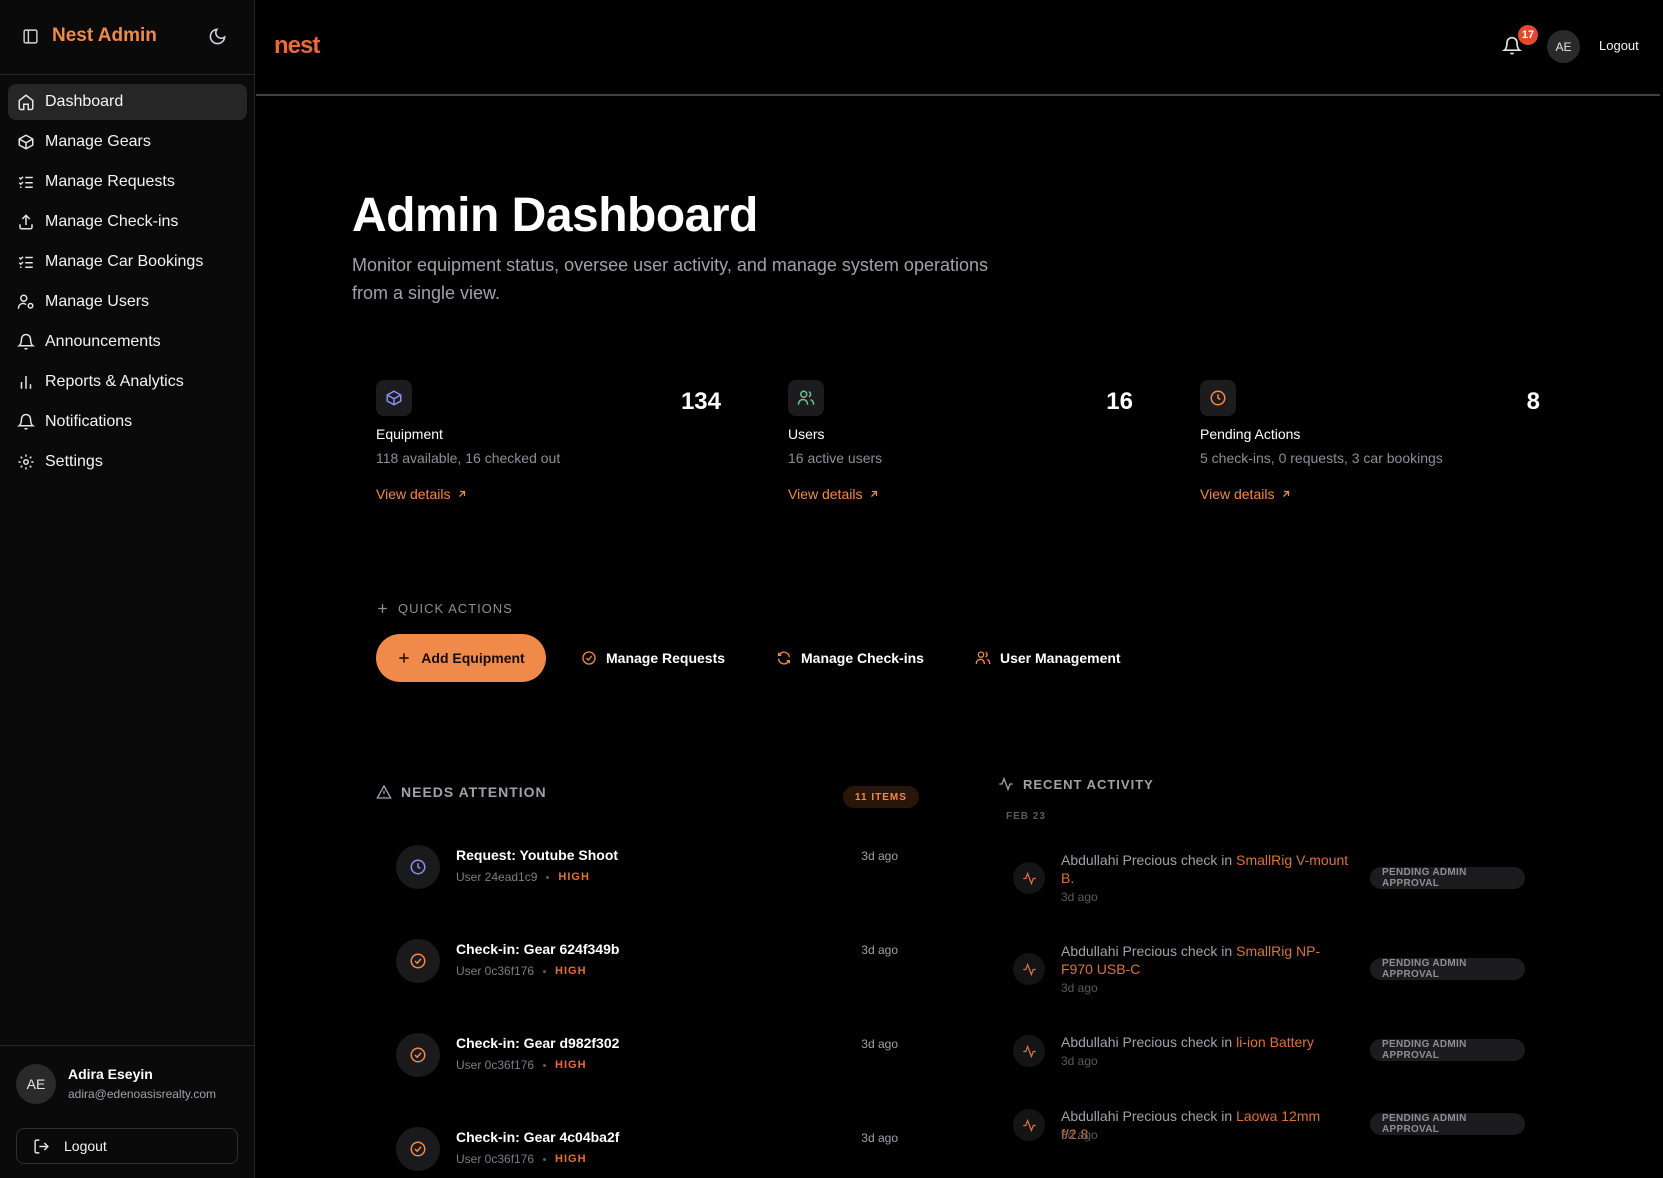  I want to click on clock-icon, so click(1218, 398).